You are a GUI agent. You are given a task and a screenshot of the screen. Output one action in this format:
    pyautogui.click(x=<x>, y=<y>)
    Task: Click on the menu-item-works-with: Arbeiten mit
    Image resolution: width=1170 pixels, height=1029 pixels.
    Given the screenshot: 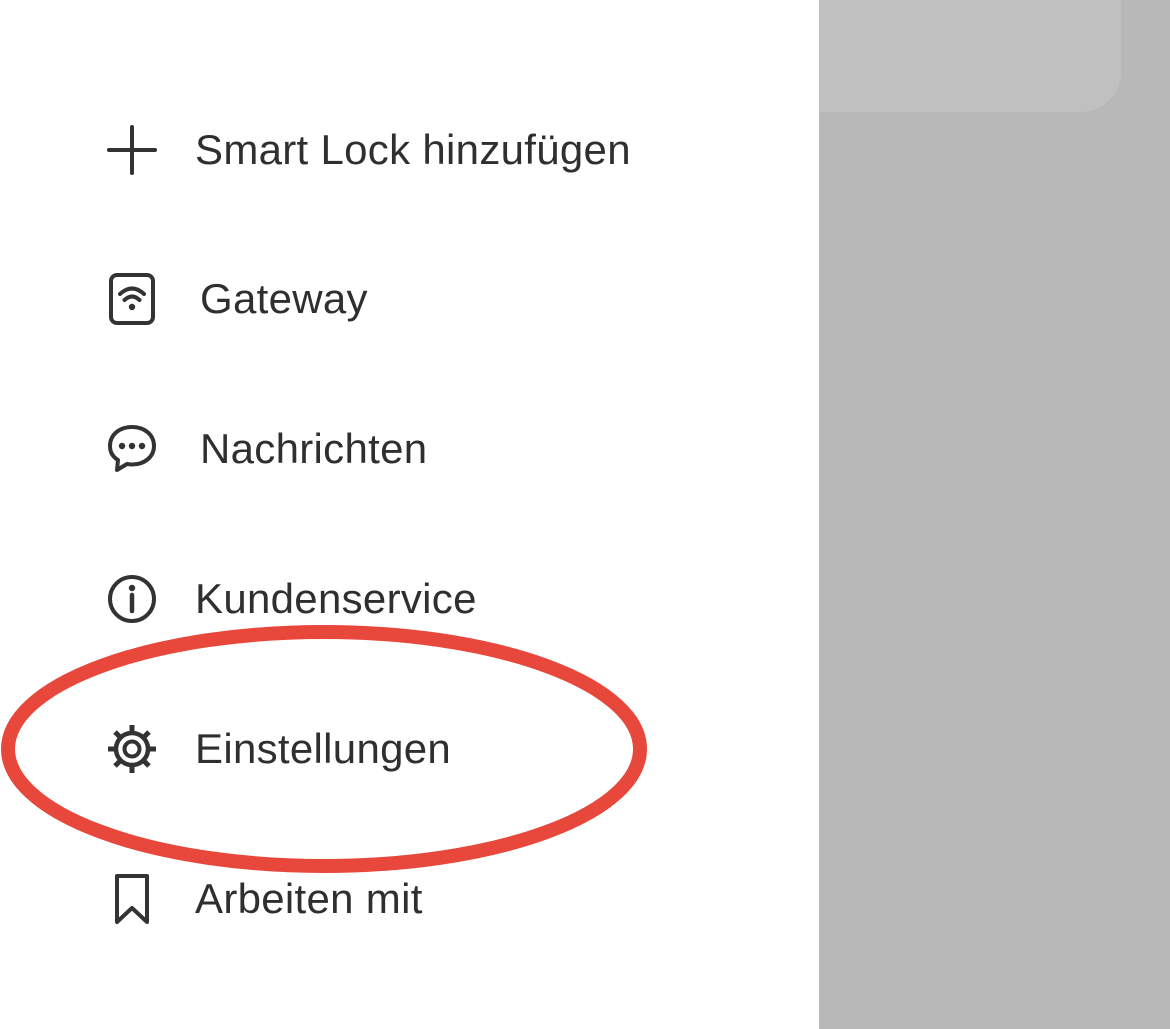 What is the action you would take?
    pyautogui.click(x=425, y=899)
    